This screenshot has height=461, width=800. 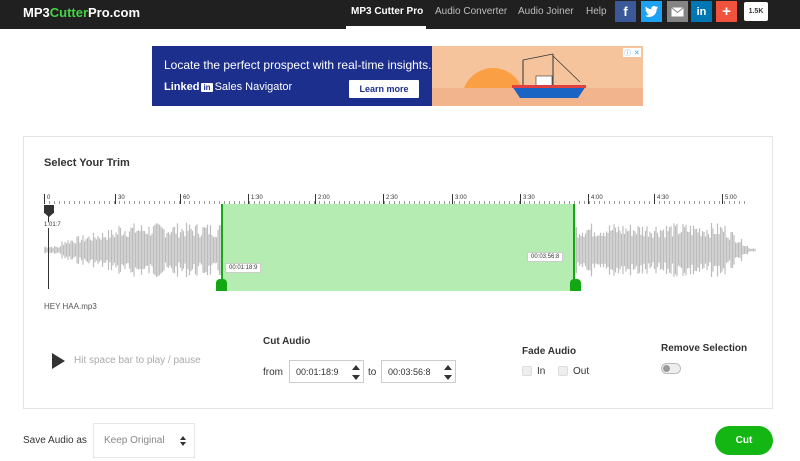 I want to click on fade-in-checkbox, so click(x=527, y=371).